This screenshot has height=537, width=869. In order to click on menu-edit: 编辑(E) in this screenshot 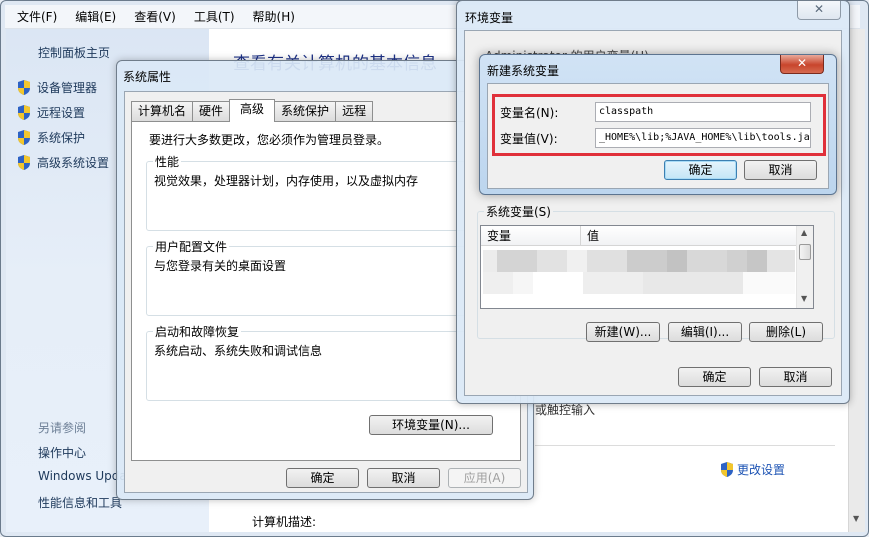, I will do `click(95, 16)`.